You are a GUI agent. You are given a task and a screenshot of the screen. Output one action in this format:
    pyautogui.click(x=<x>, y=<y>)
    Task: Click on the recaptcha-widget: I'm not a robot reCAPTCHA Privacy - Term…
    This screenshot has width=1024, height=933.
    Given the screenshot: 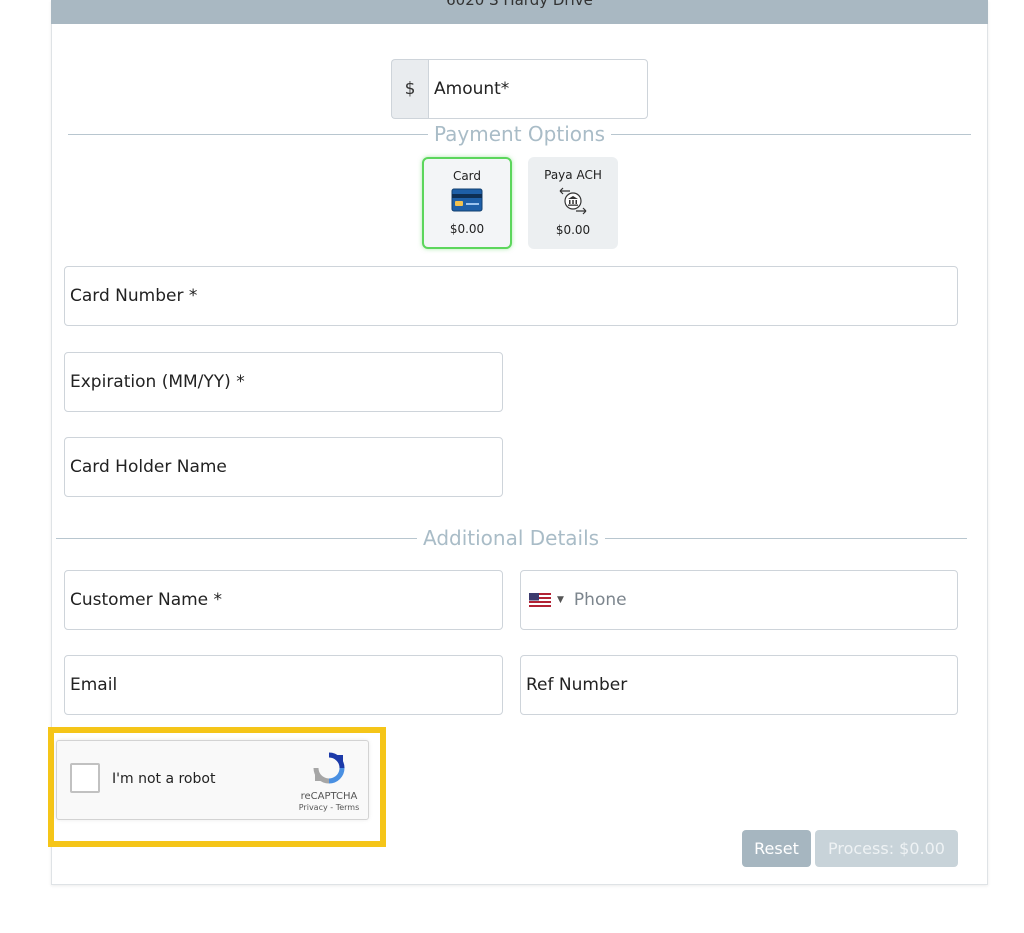 What is the action you would take?
    pyautogui.click(x=212, y=780)
    